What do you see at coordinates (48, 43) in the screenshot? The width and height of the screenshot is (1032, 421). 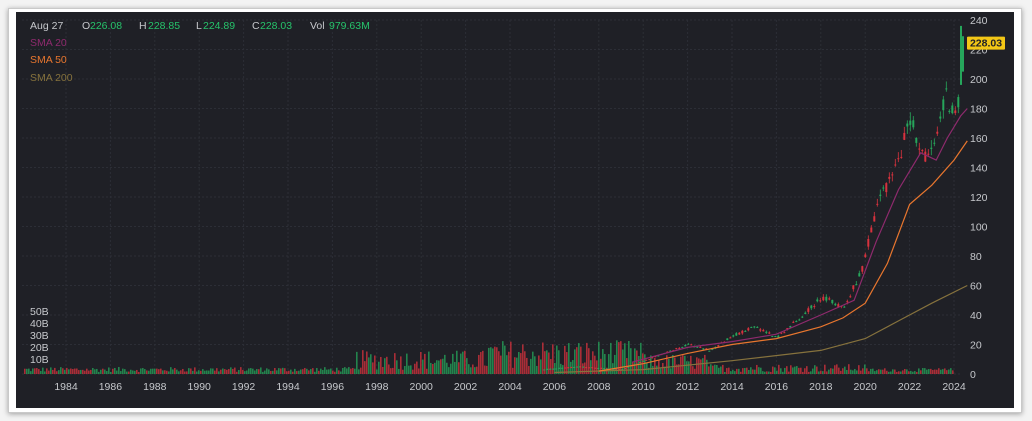 I see `sma-20-legend: SMA 20` at bounding box center [48, 43].